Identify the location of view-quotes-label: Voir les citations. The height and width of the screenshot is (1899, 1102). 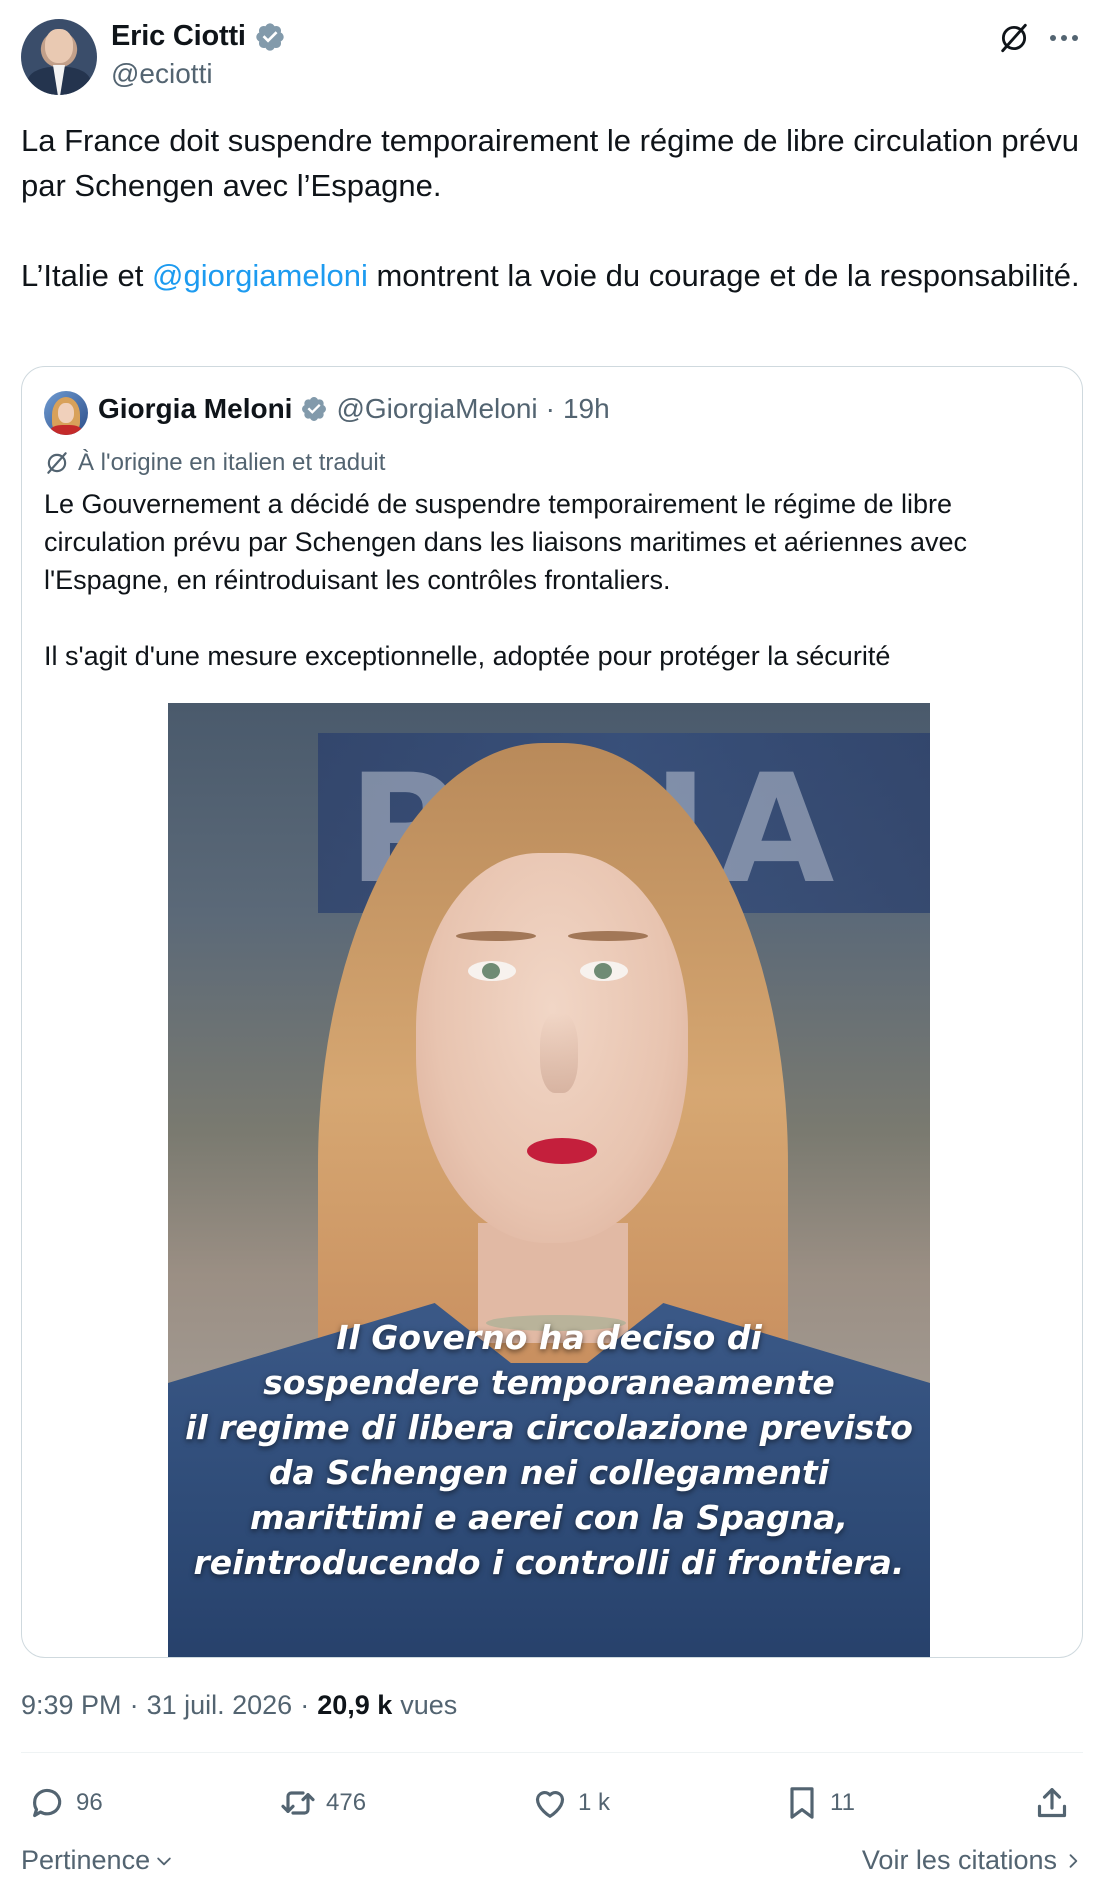
(959, 1860).